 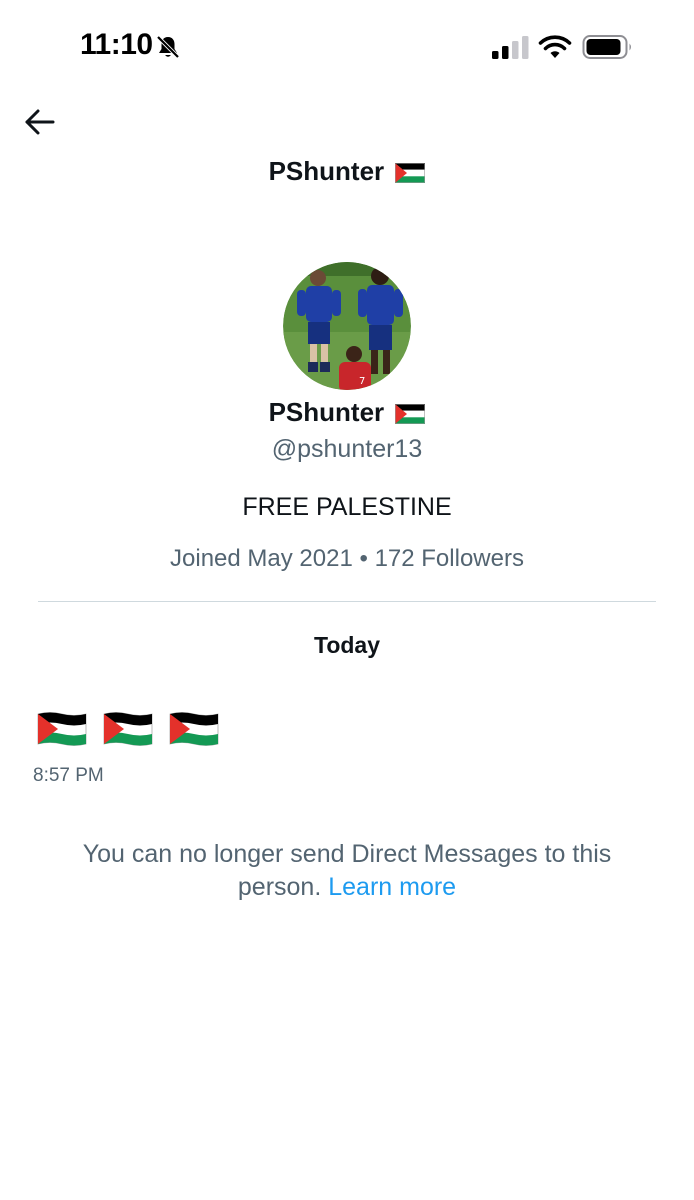 What do you see at coordinates (347, 507) in the screenshot?
I see `profile-bio: FREE PALESTINE` at bounding box center [347, 507].